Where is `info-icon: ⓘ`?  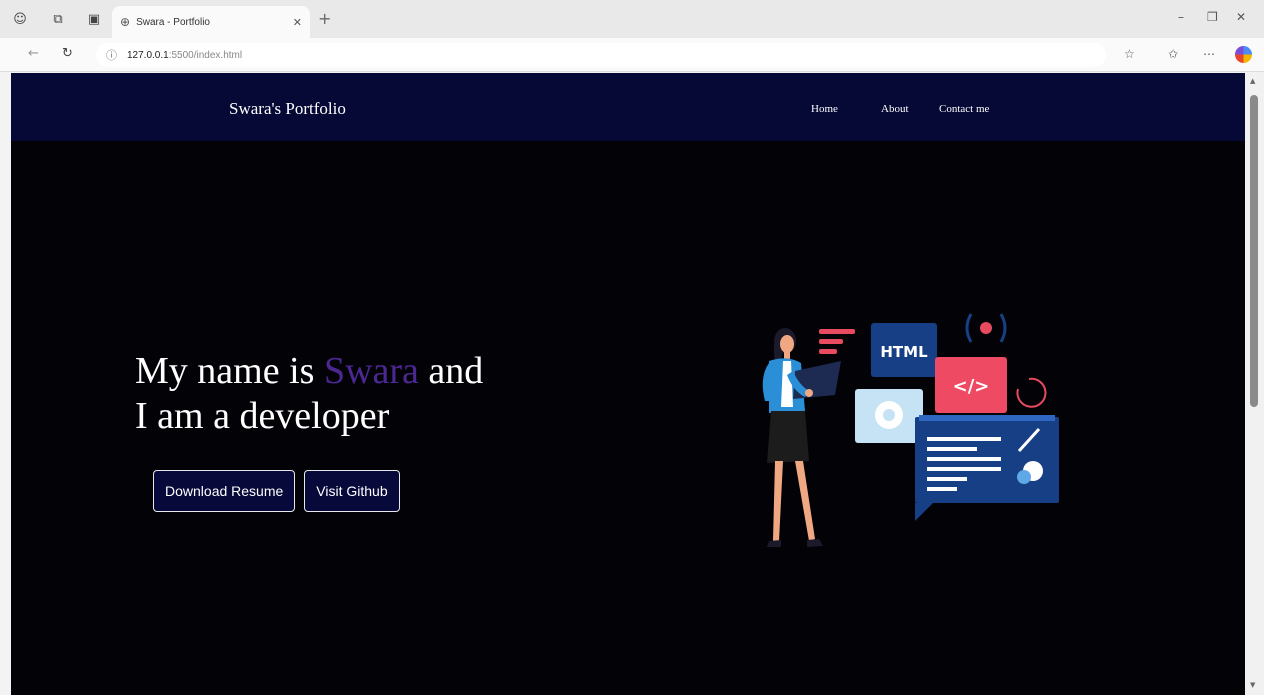 info-icon: ⓘ is located at coordinates (111, 55).